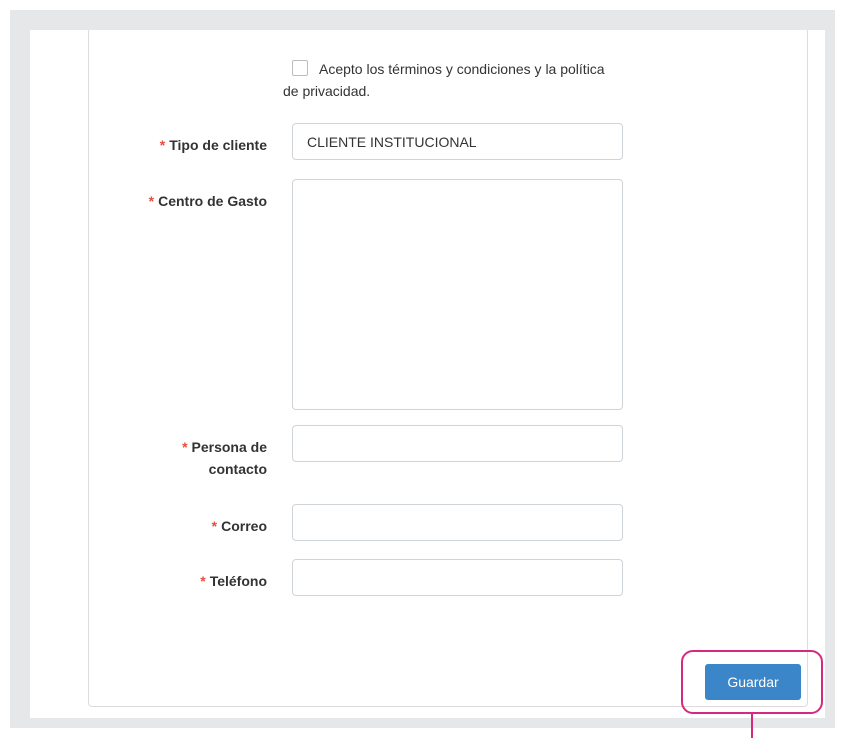 The height and width of the screenshot is (738, 845). Describe the element at coordinates (457, 141) in the screenshot. I see `tipo-cliente-input` at that location.